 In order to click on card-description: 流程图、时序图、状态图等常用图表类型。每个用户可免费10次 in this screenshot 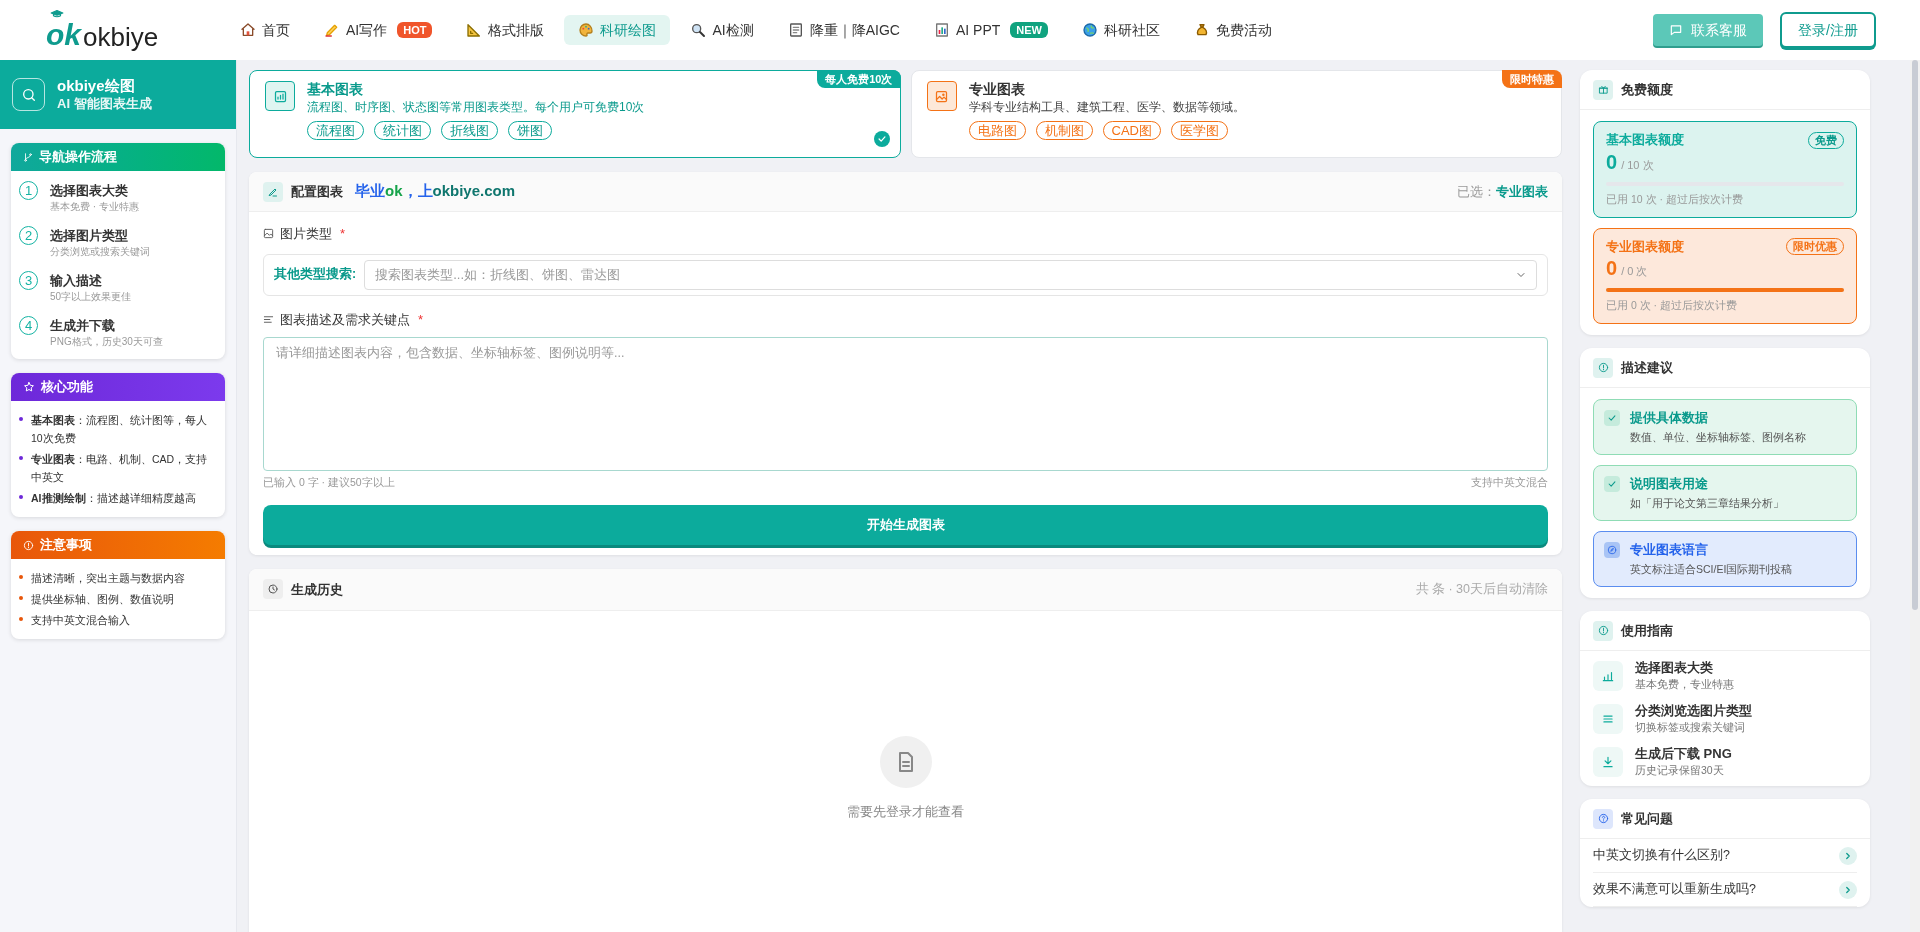, I will do `click(476, 107)`.